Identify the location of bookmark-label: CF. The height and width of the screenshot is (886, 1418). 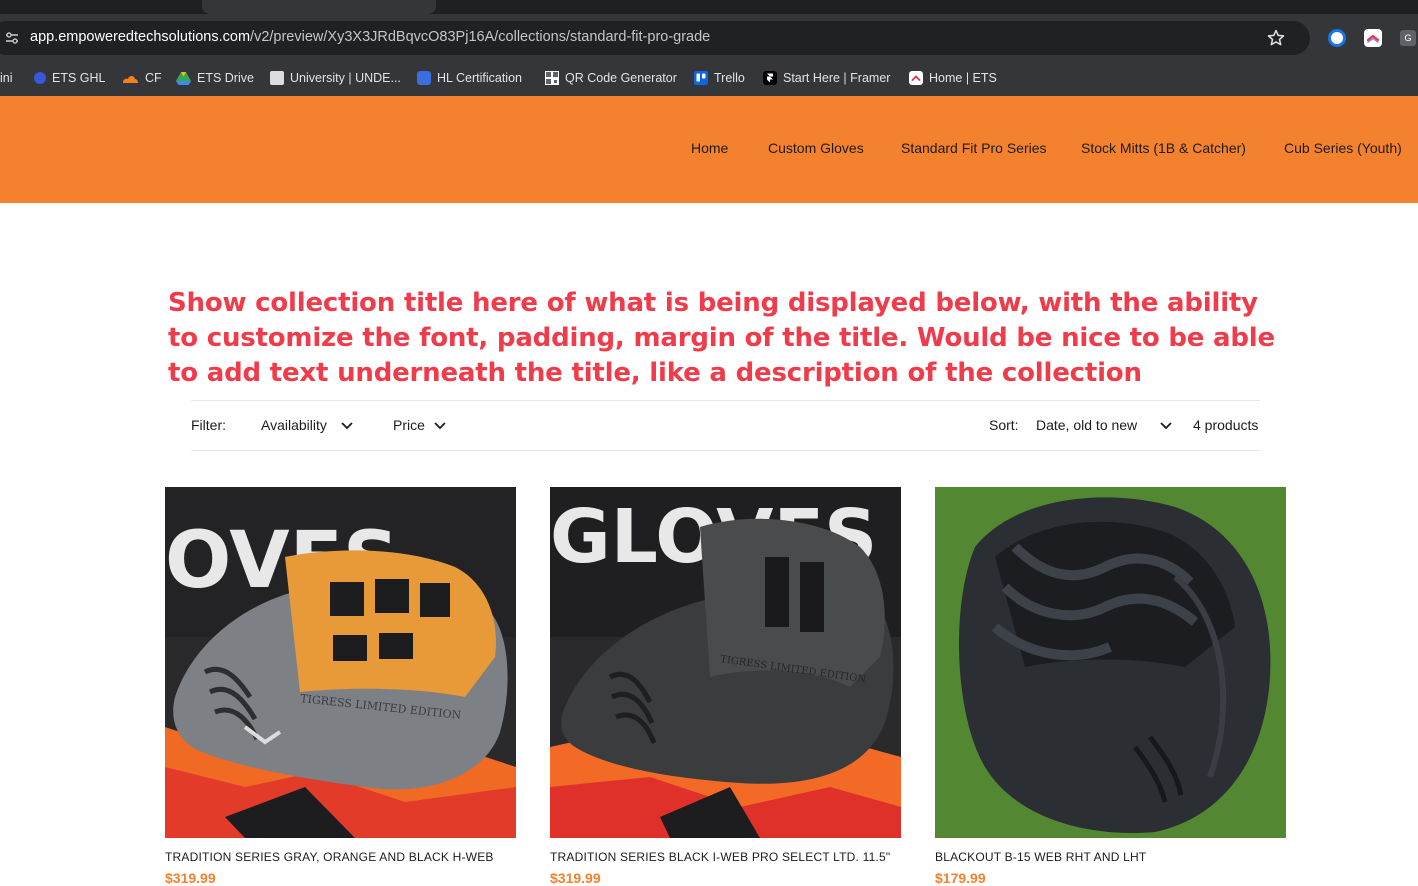
(153, 78).